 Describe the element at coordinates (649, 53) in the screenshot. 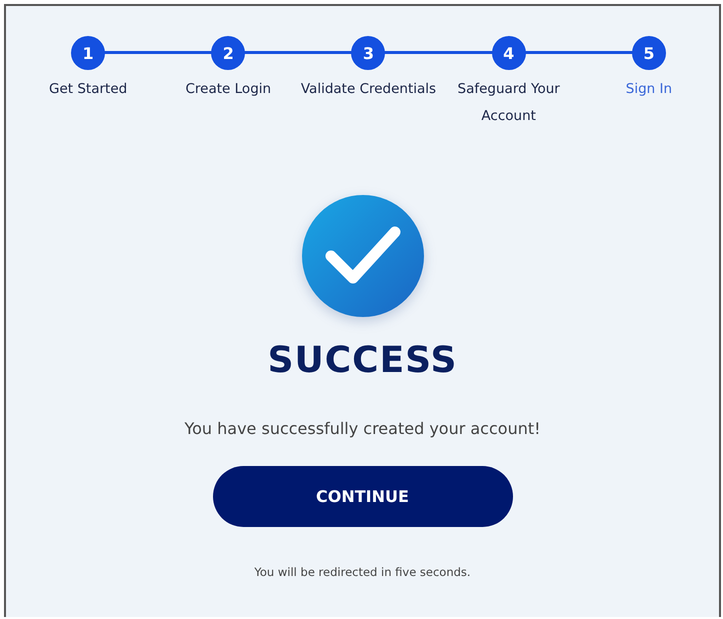

I see `step-number: 5` at that location.